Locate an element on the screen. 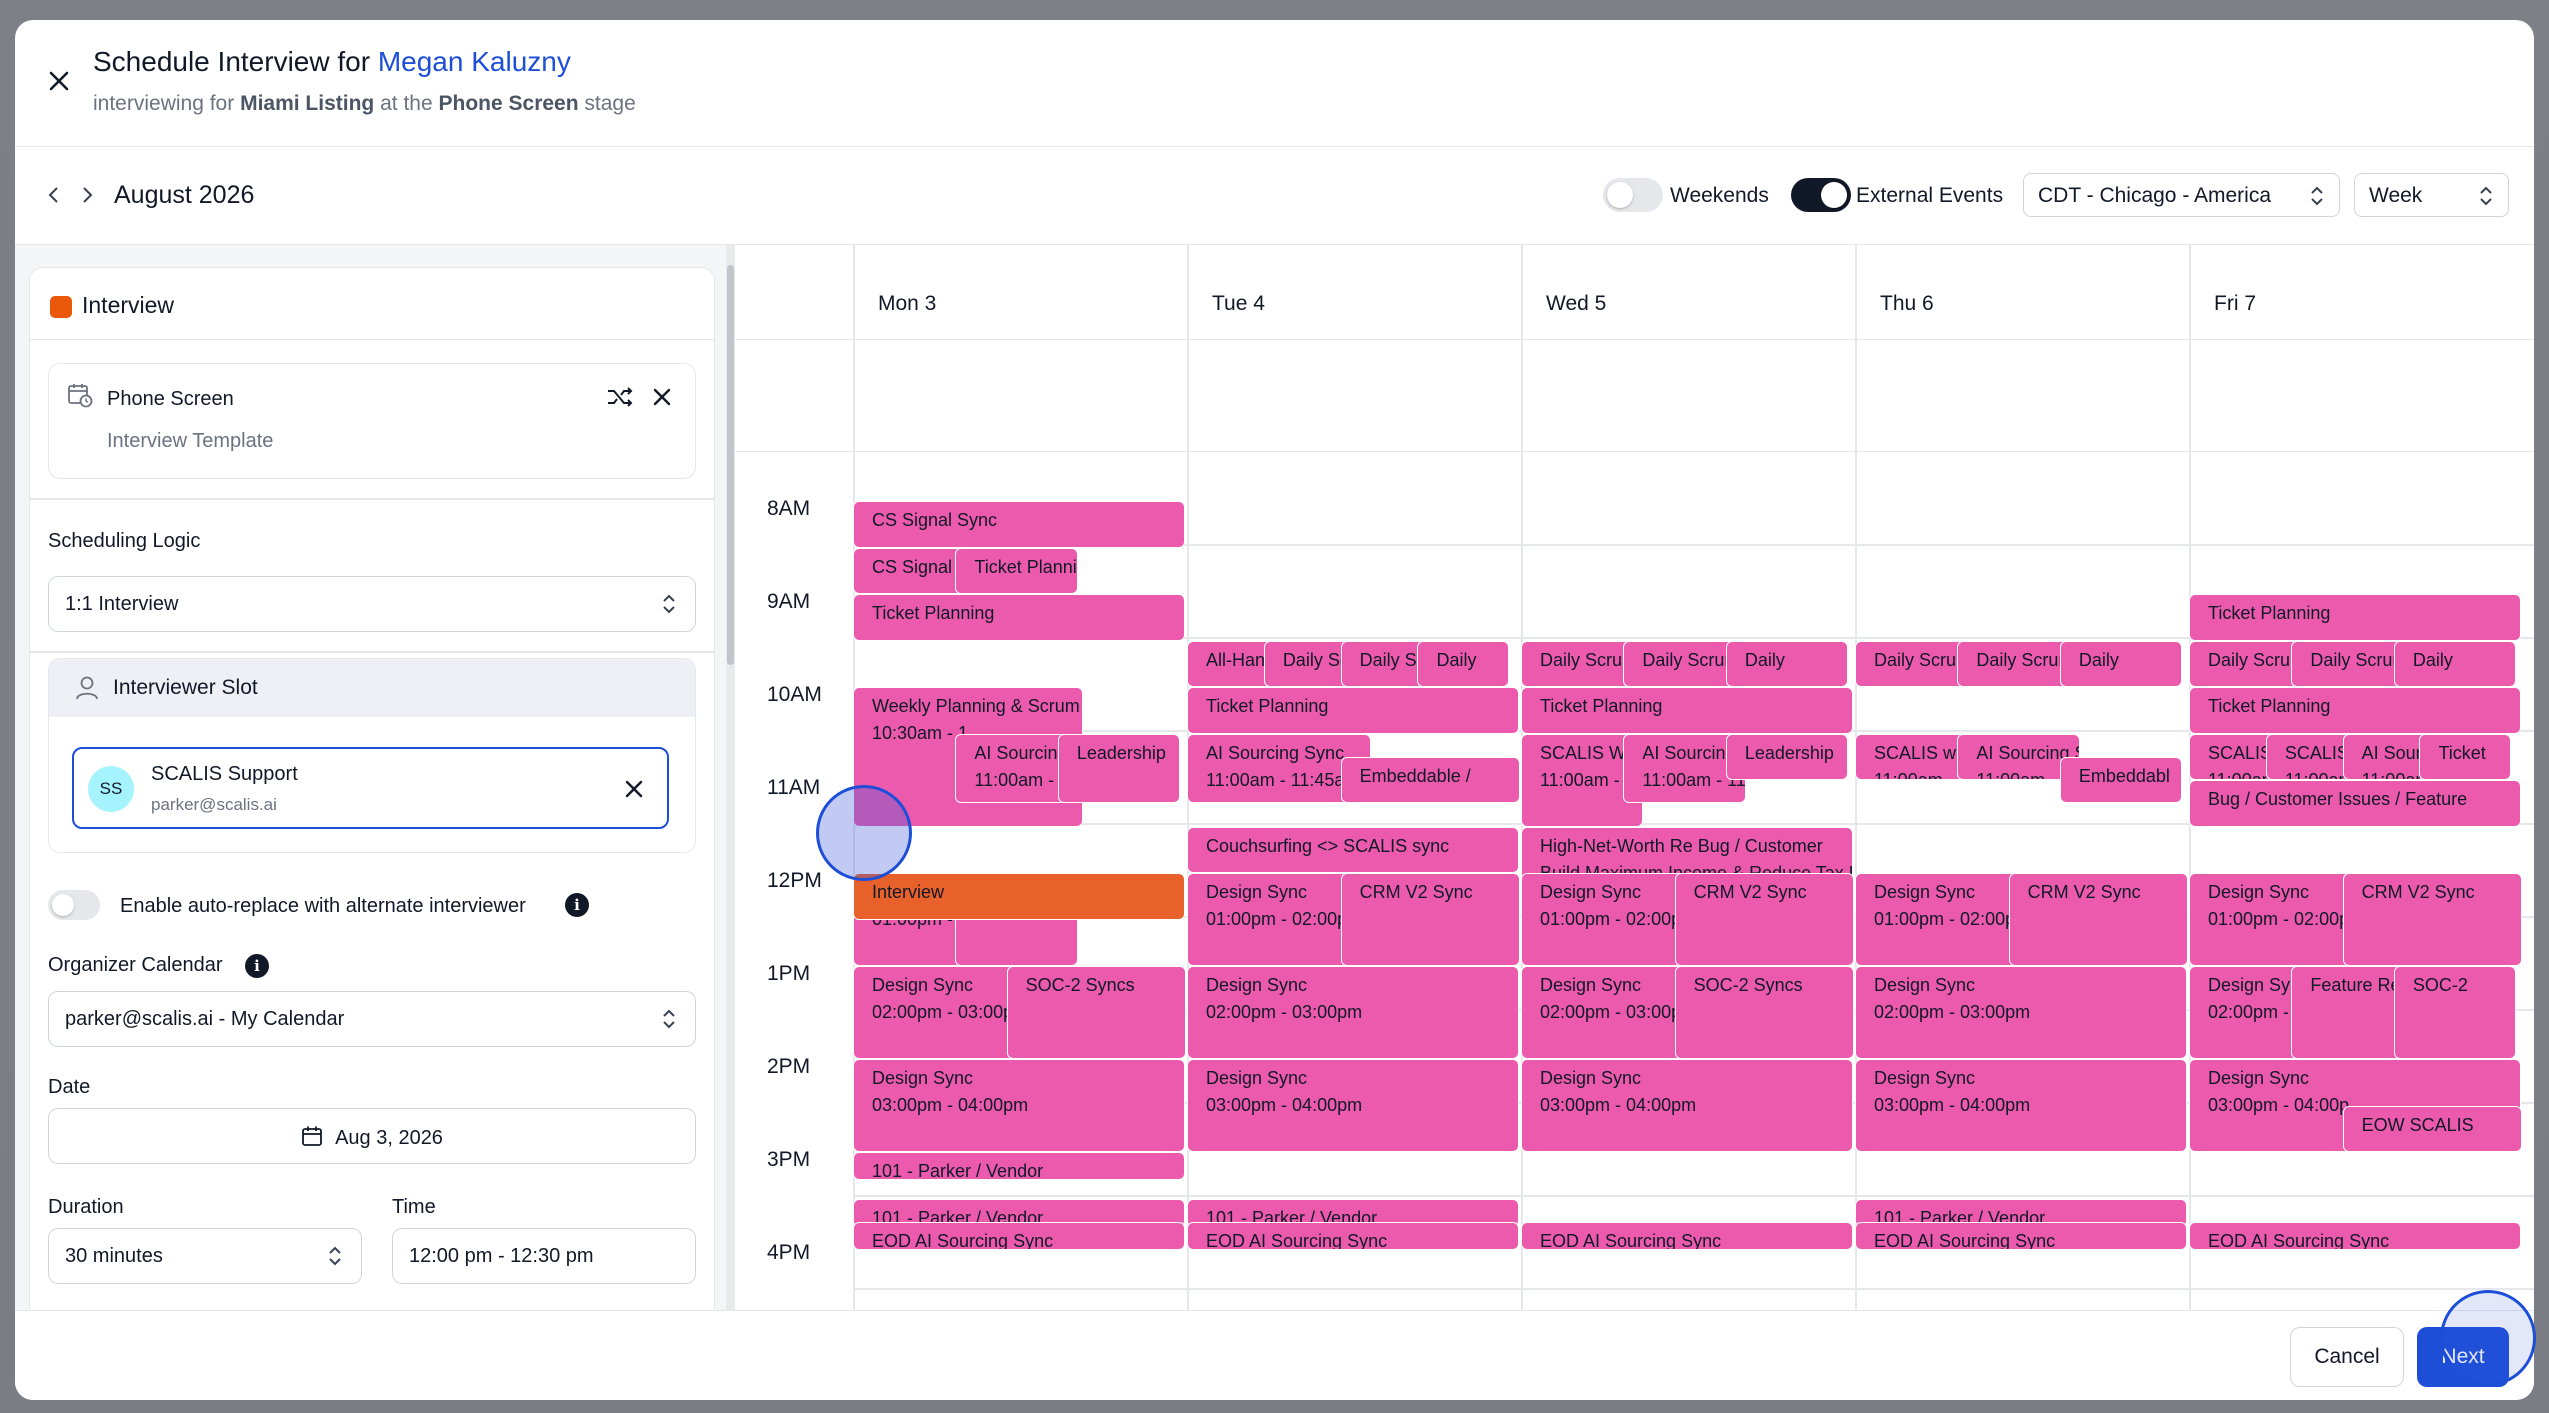 The height and width of the screenshot is (1413, 2549). event-title: SOC-2 is located at coordinates (2440, 985).